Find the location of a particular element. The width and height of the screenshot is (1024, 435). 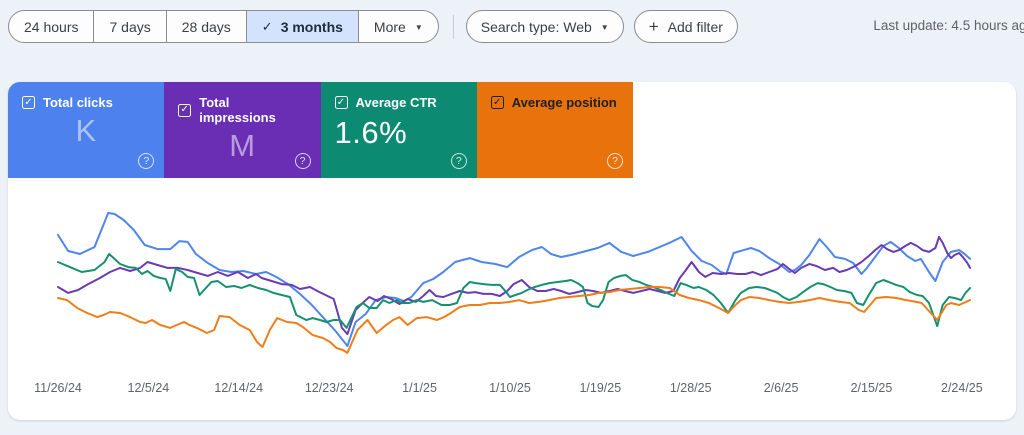

toolbar-divider is located at coordinates (453, 26).